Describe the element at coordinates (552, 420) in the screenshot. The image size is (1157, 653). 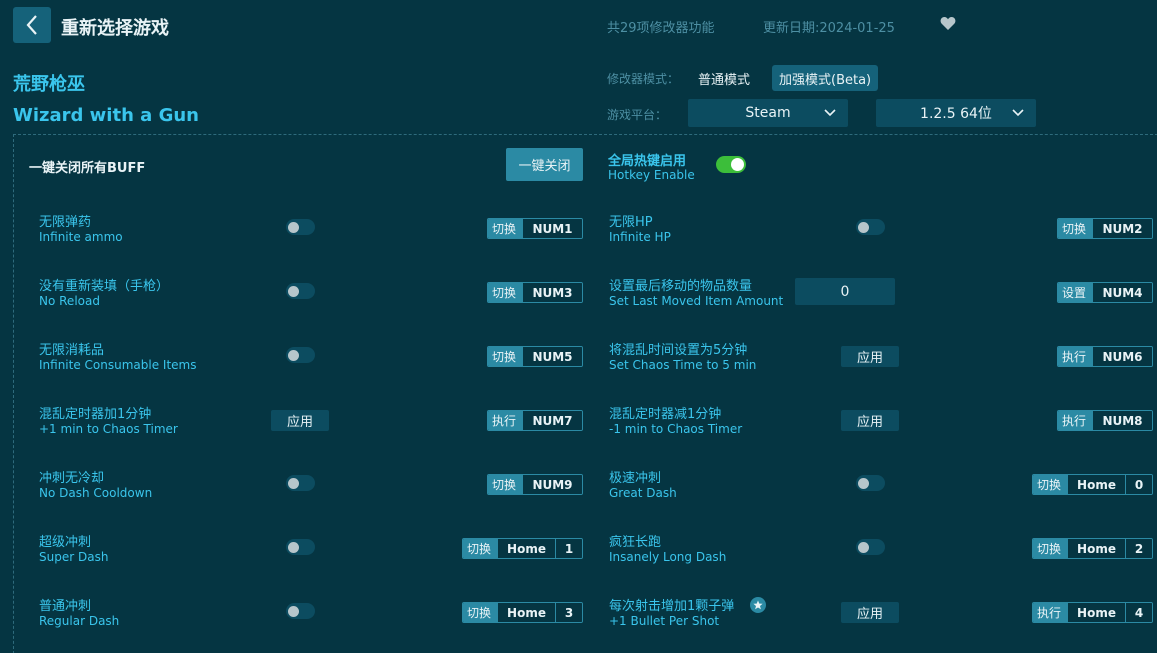
I see `hotkey-key: NUM7` at that location.